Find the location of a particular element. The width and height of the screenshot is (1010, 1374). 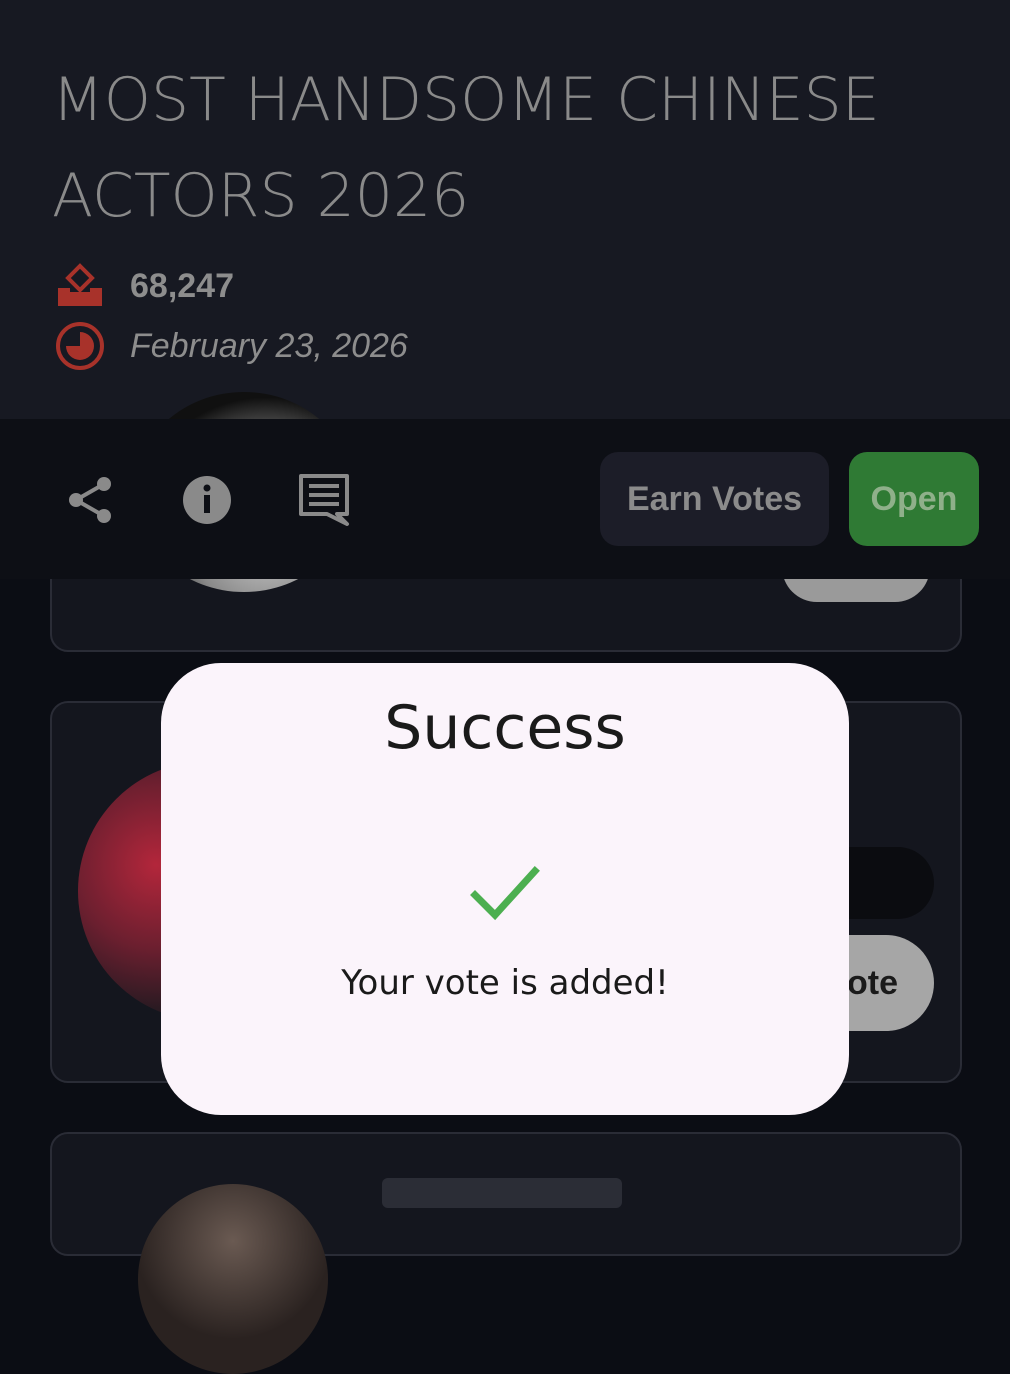

comments-icon is located at coordinates (325, 500).